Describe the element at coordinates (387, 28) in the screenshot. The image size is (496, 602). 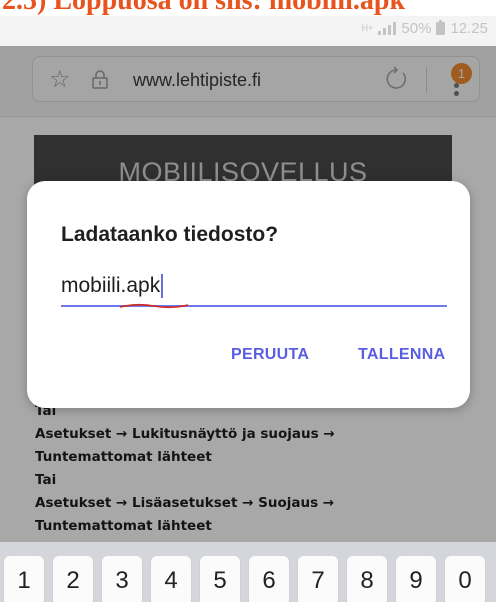
I see `signal-icon` at that location.